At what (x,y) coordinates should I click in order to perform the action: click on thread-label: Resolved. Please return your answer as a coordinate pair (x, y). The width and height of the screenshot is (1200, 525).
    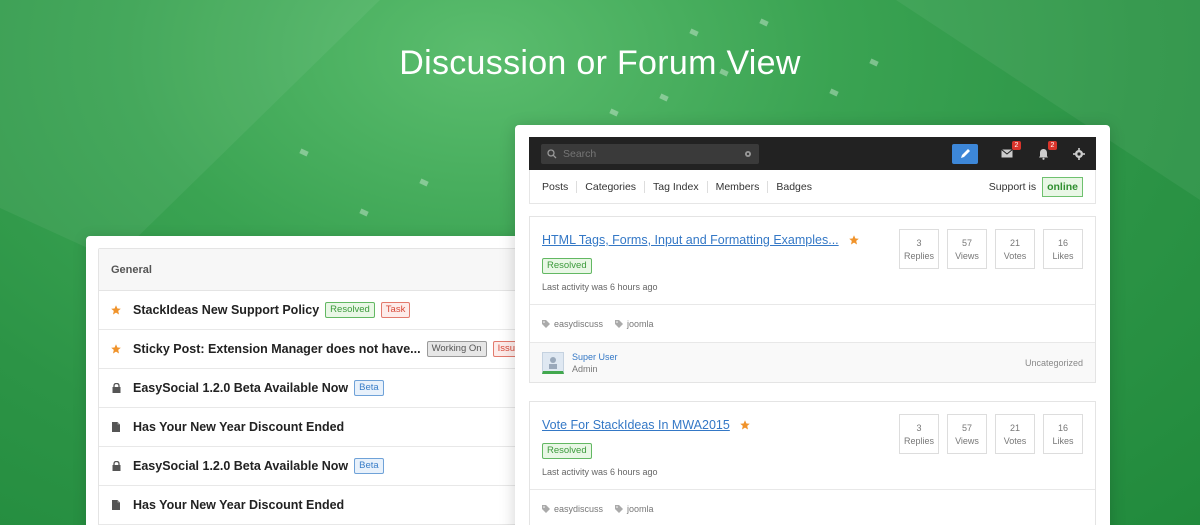
    Looking at the image, I should click on (350, 310).